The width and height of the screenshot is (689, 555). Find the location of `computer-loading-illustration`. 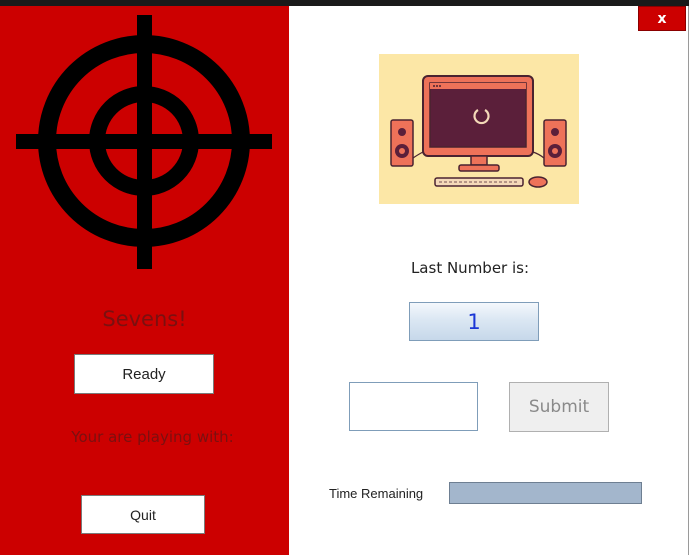

computer-loading-illustration is located at coordinates (479, 129).